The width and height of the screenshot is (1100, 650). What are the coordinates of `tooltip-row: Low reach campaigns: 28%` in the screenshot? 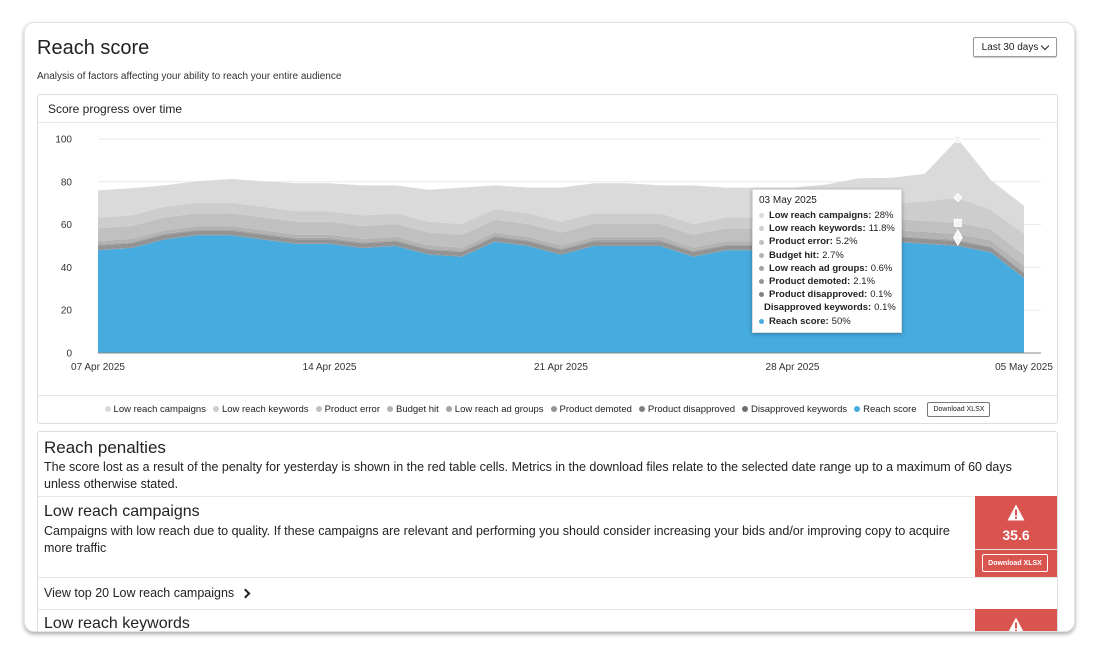 It's located at (827, 215).